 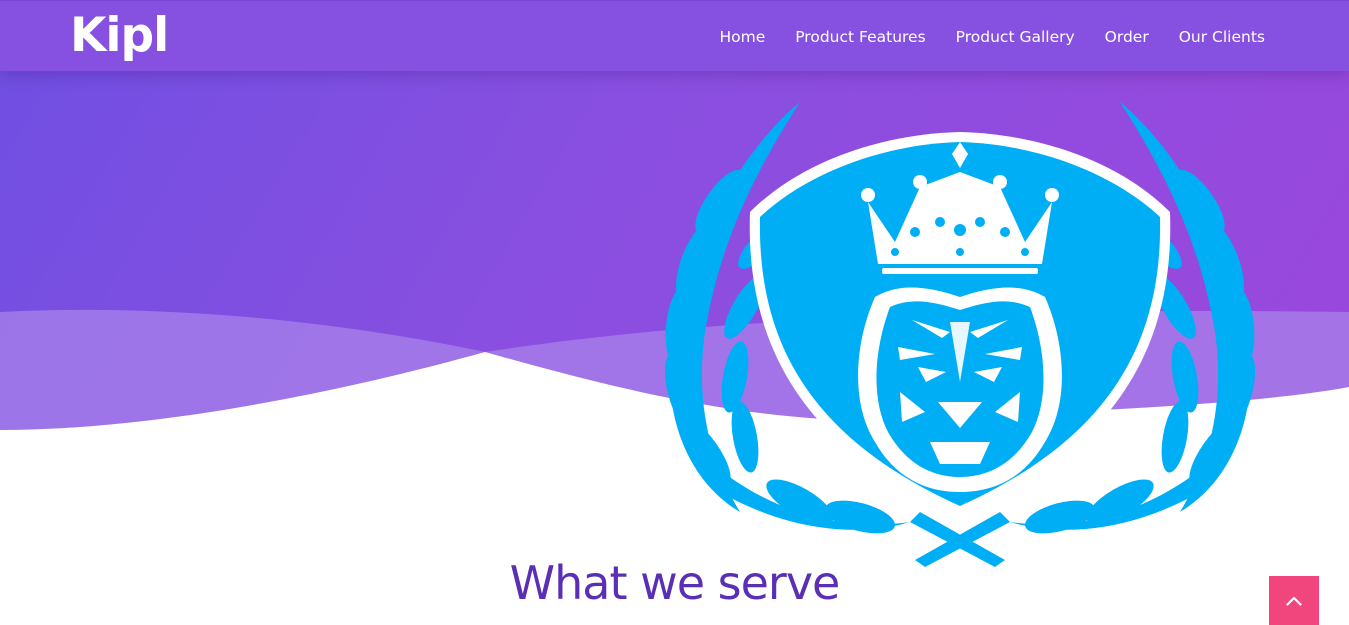 I want to click on nav-item-product-features: Product Features, so click(x=860, y=37).